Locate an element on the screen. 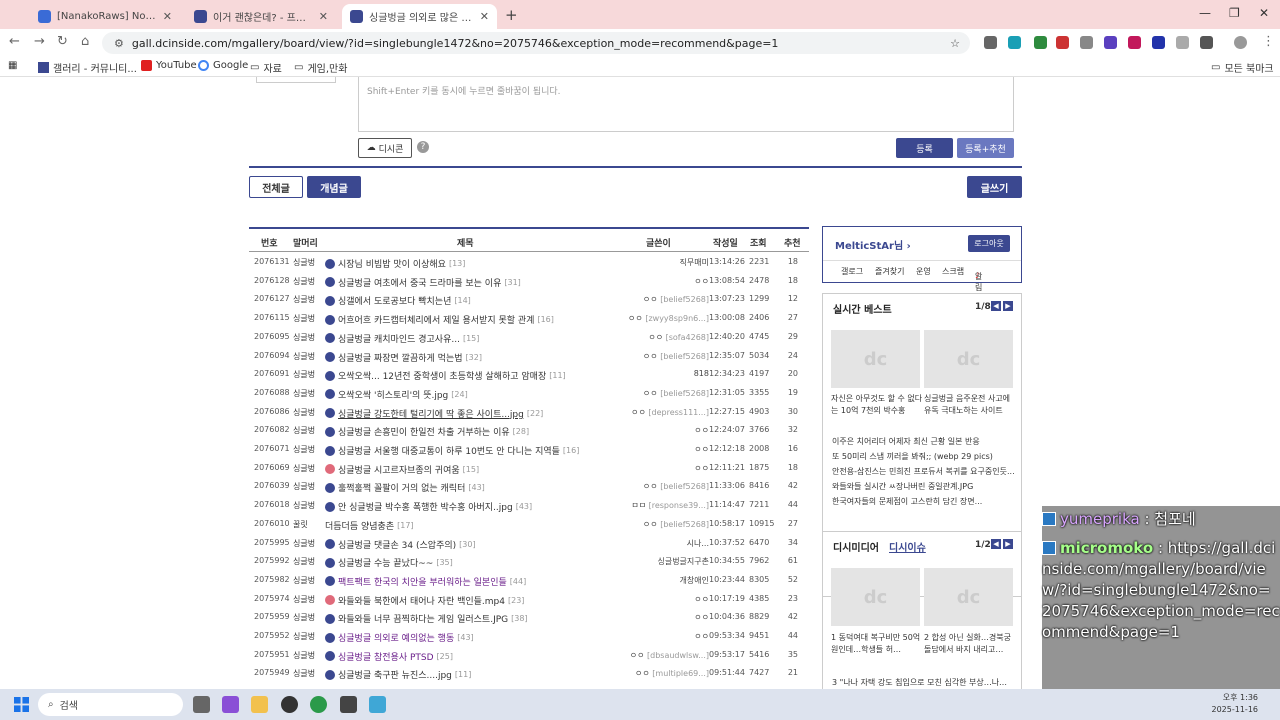 This screenshot has width=1280, height=720. reply-count: [28] is located at coordinates (521, 431).